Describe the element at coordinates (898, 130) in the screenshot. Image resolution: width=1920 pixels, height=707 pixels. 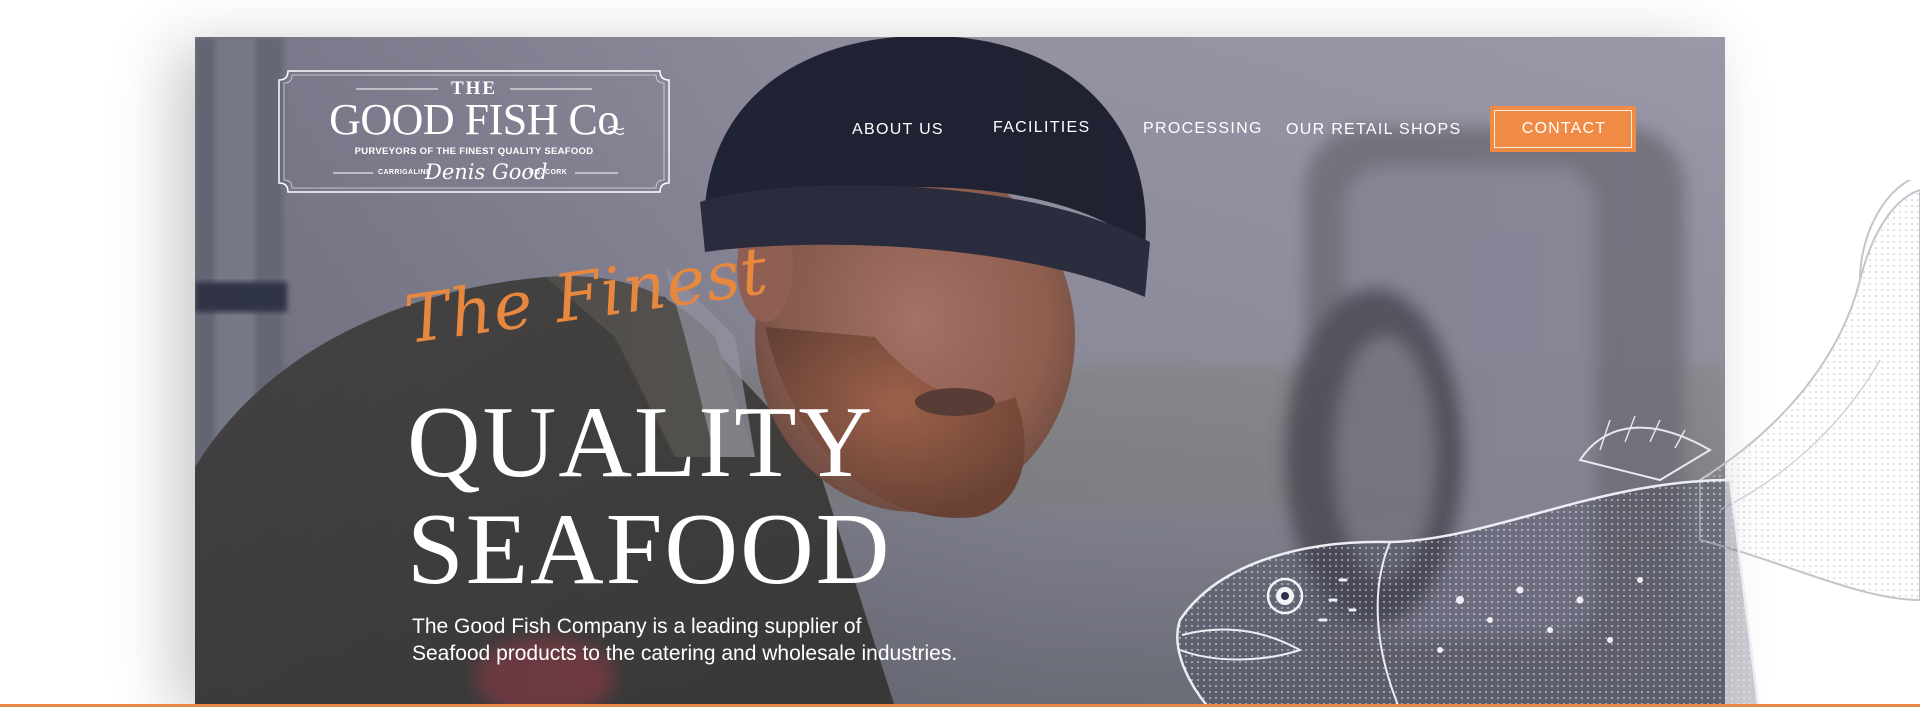
I see `nav-about-us: ABOUT US` at that location.